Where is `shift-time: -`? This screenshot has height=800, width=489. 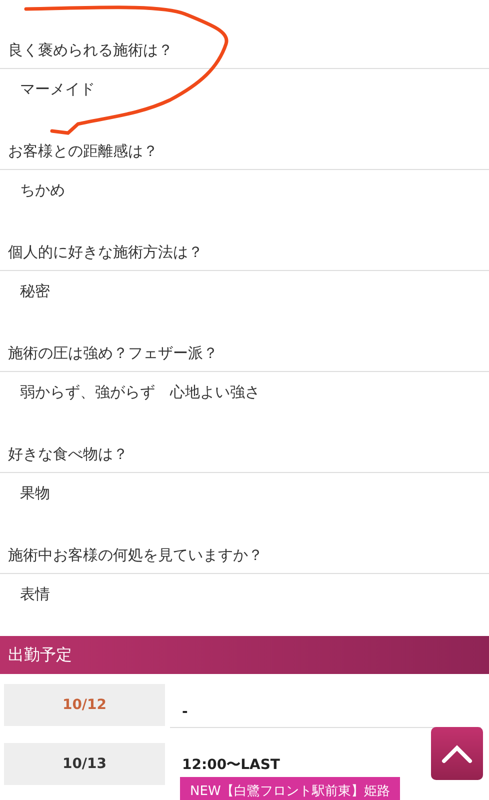 shift-time: - is located at coordinates (185, 712).